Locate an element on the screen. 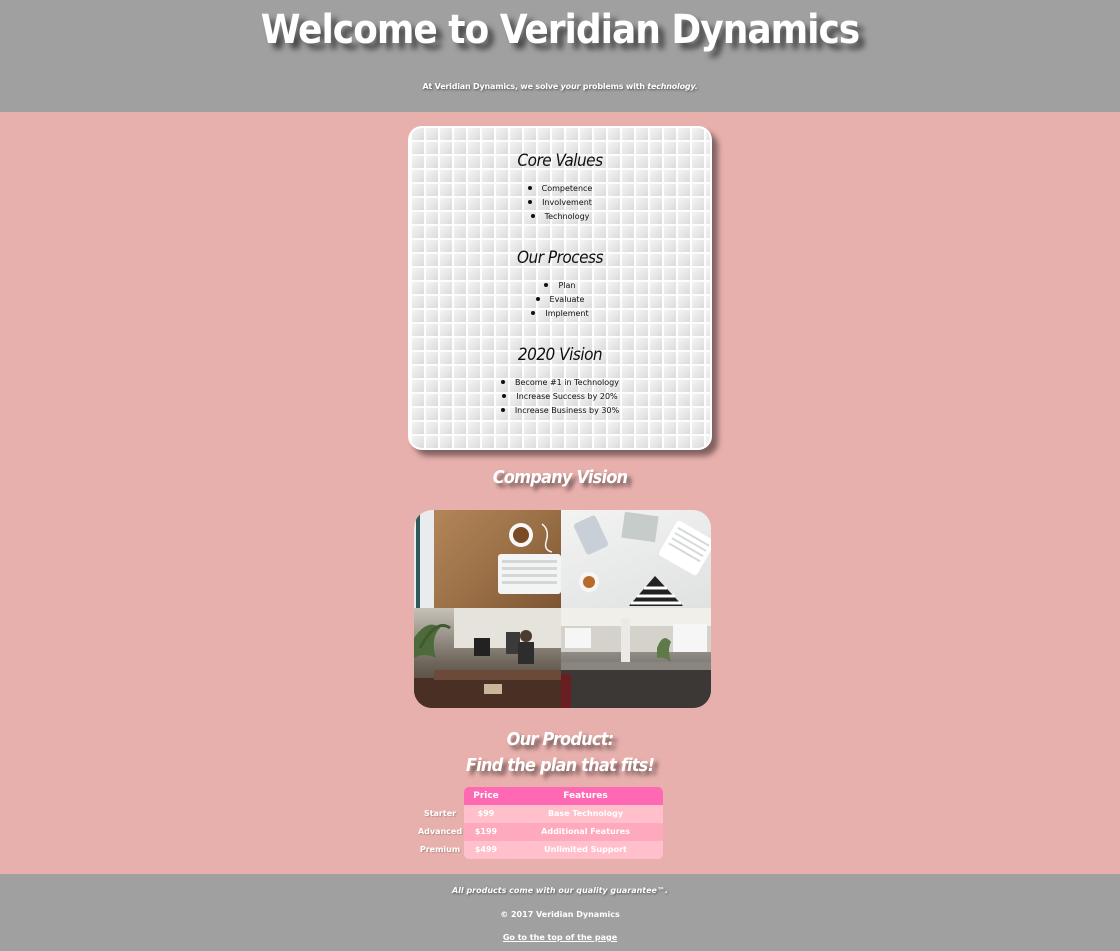 The height and width of the screenshot is (951, 1120). our-process-heading: Our Process is located at coordinates (560, 258).